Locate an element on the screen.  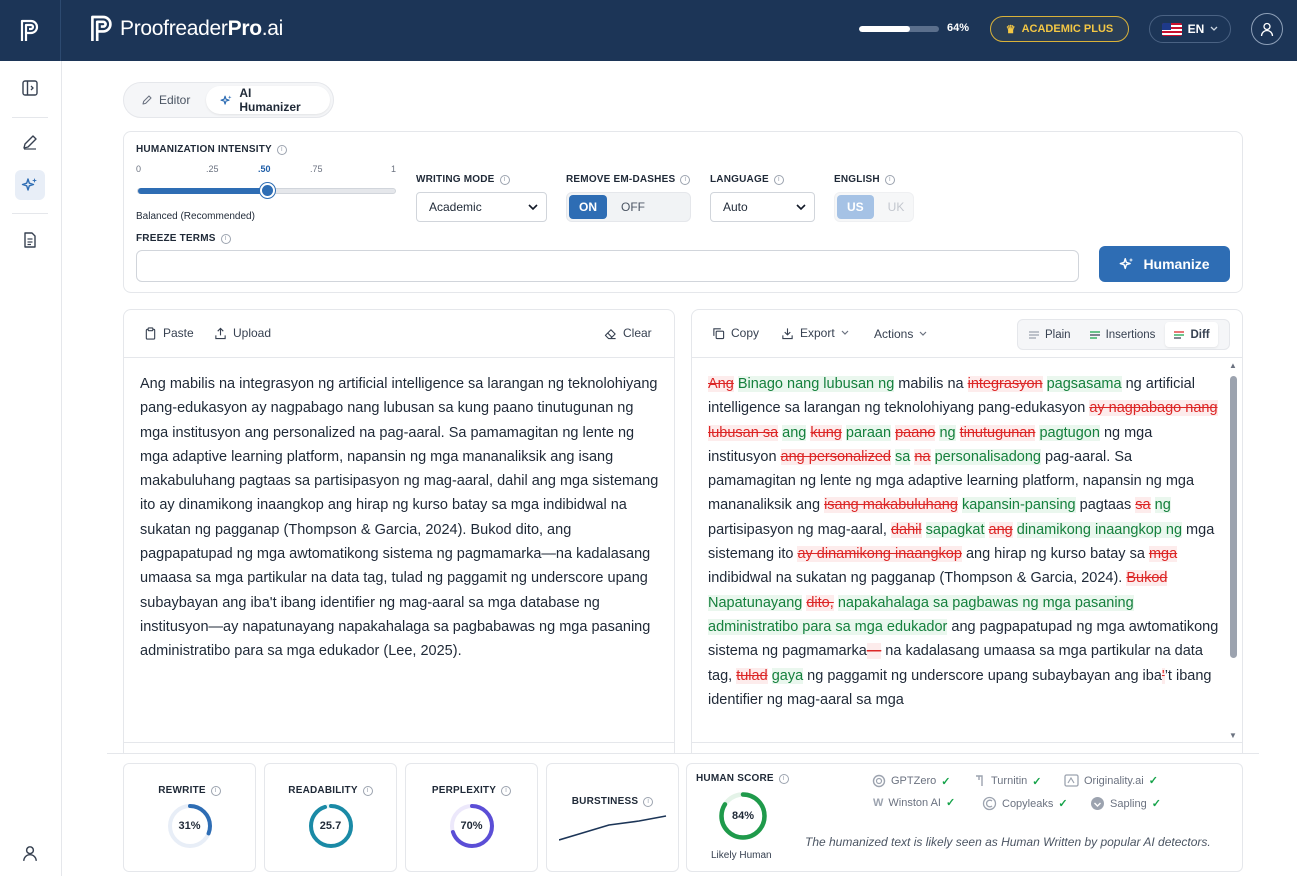
diff-deletion: dito, is located at coordinates (820, 602).